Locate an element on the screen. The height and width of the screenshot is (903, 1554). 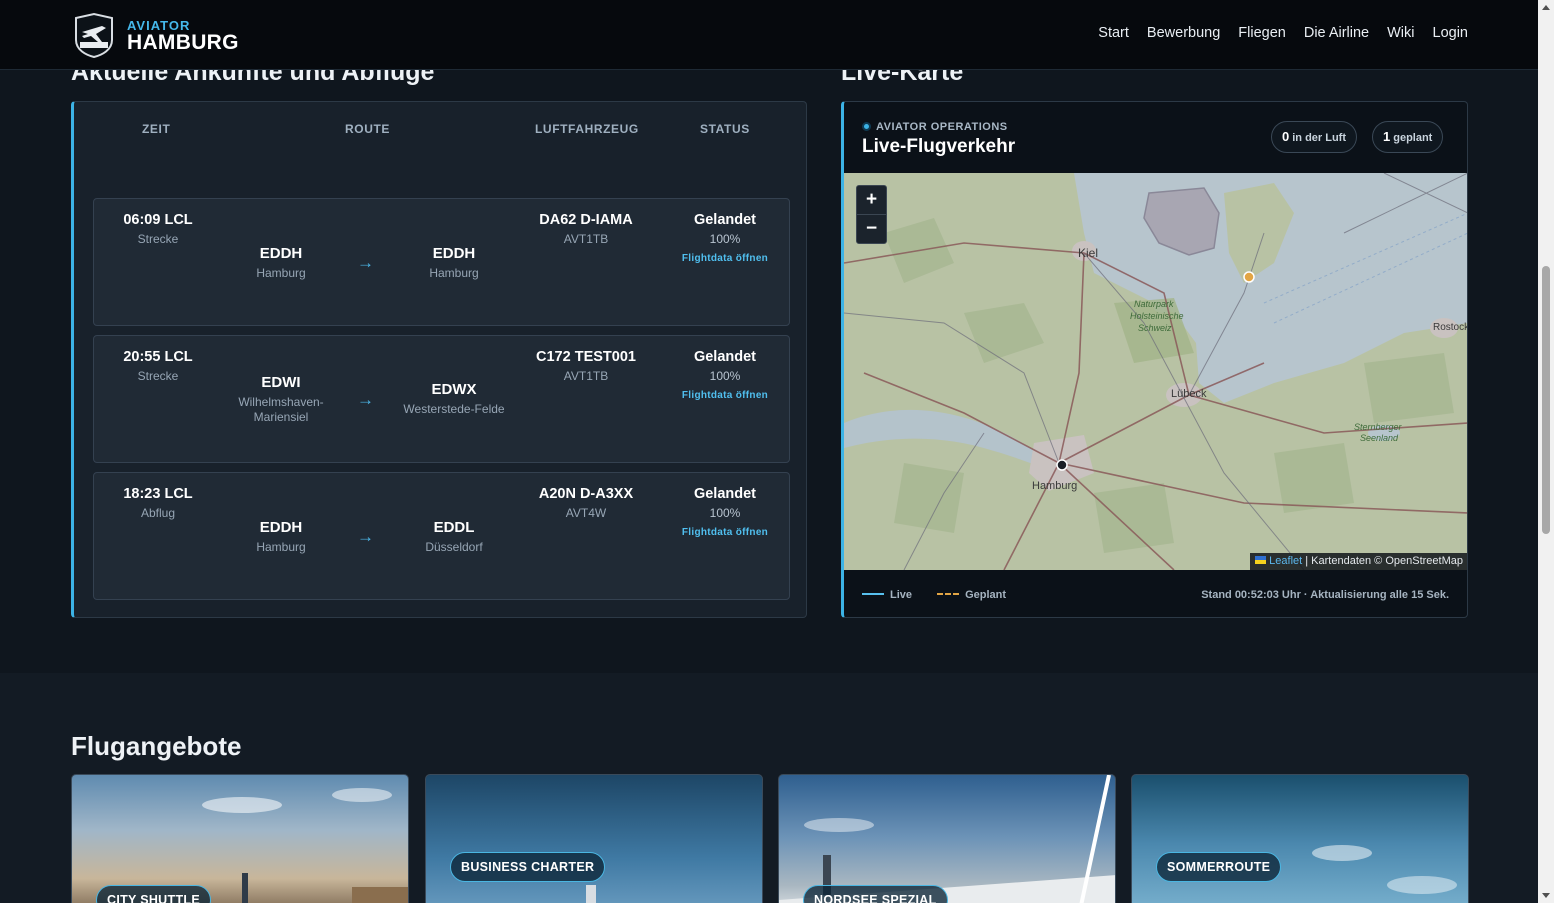
airborne-count: 0 is located at coordinates (1286, 136).